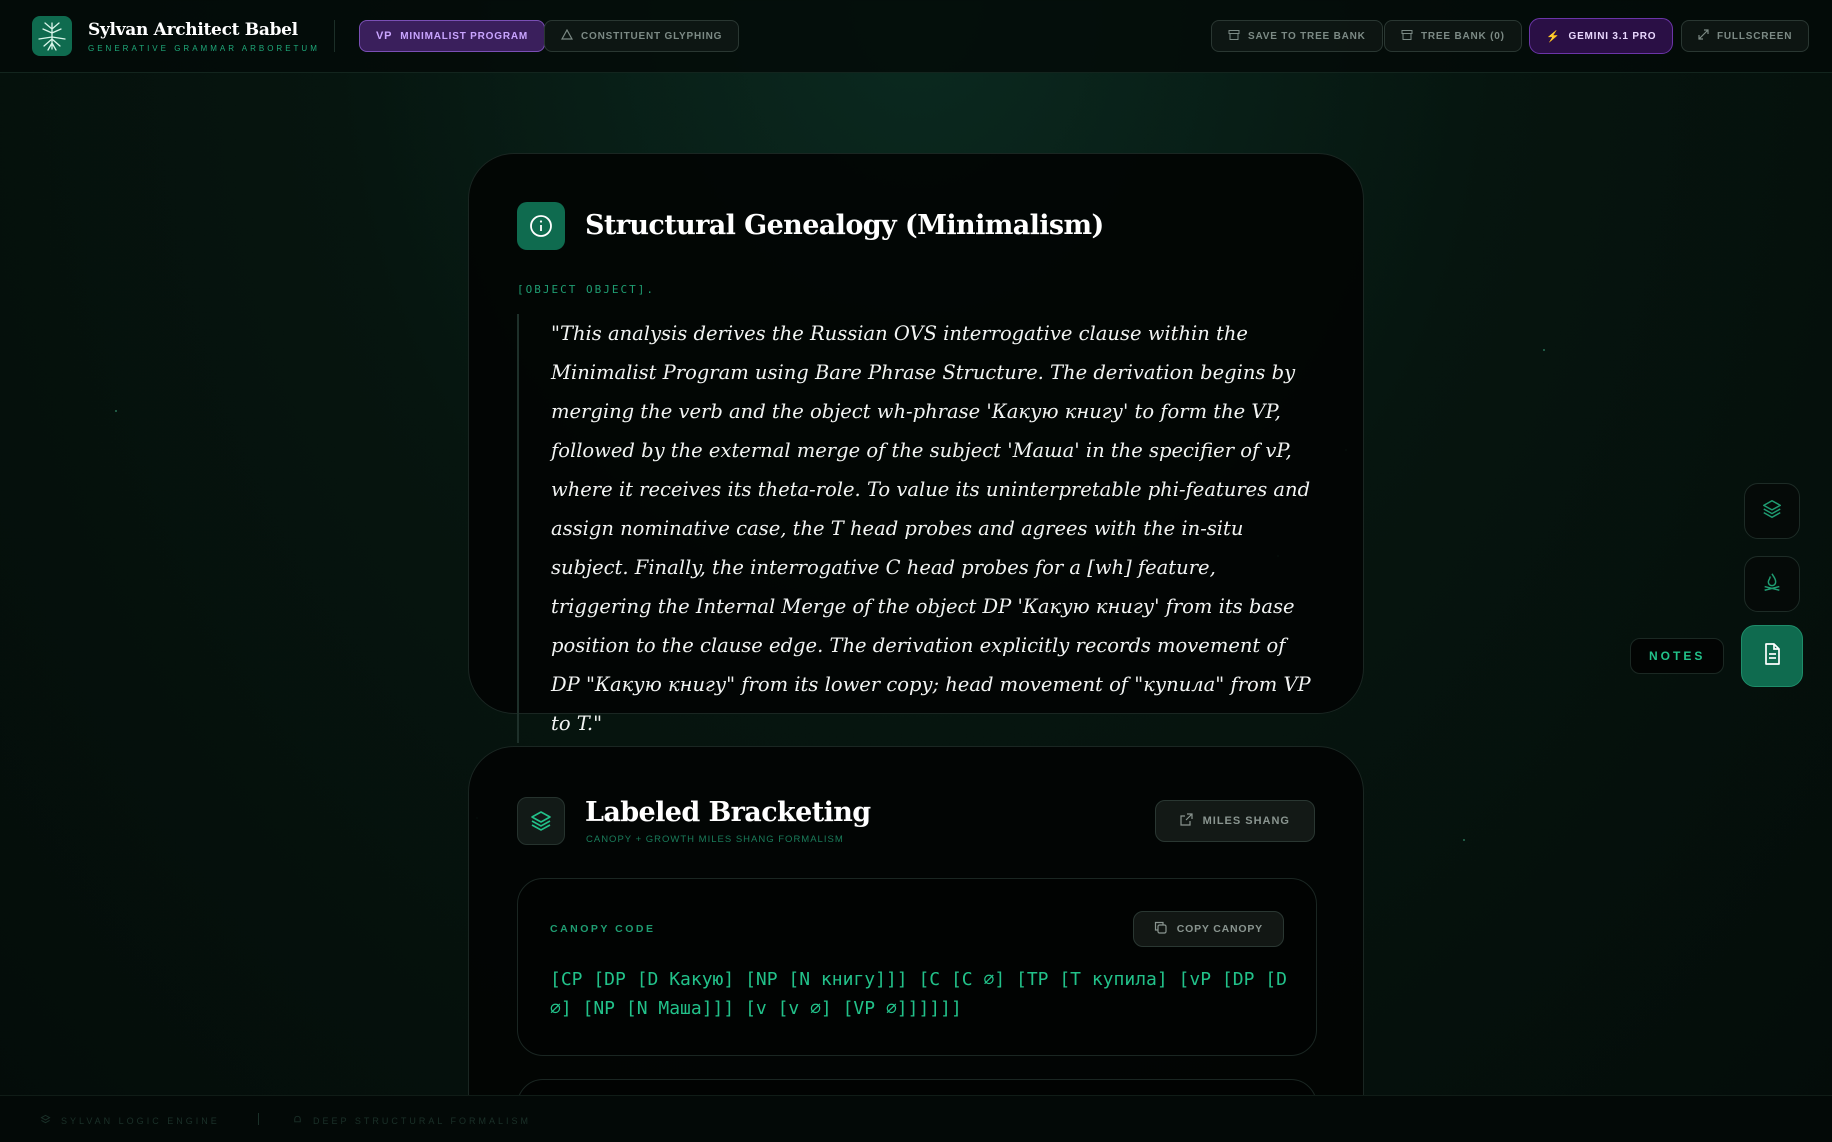 Image resolution: width=1832 pixels, height=1142 pixels. I want to click on tab-minimalist-program: vP Minimalist Program, so click(452, 36).